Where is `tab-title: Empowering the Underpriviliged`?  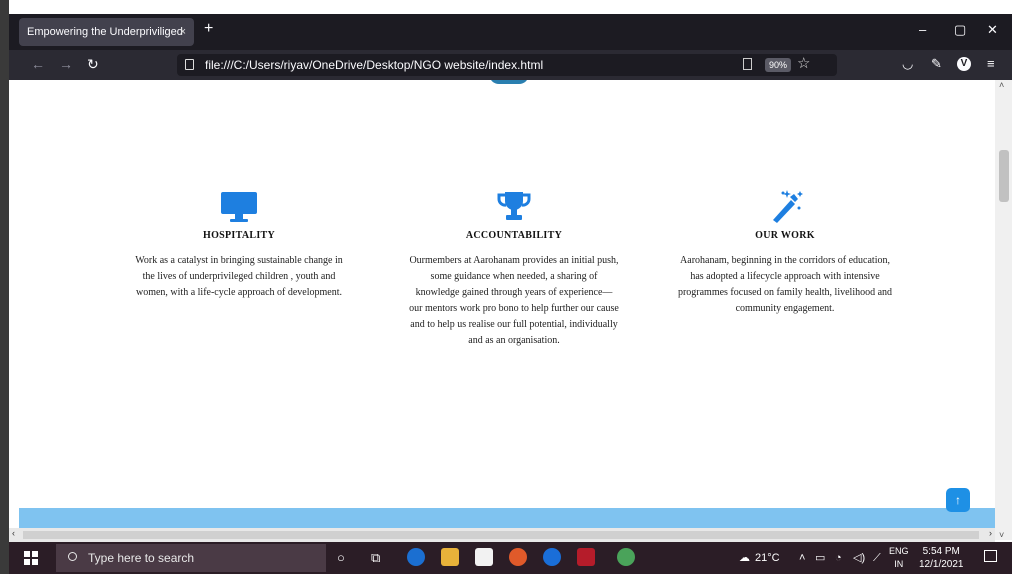 tab-title: Empowering the Underpriviliged is located at coordinates (105, 32).